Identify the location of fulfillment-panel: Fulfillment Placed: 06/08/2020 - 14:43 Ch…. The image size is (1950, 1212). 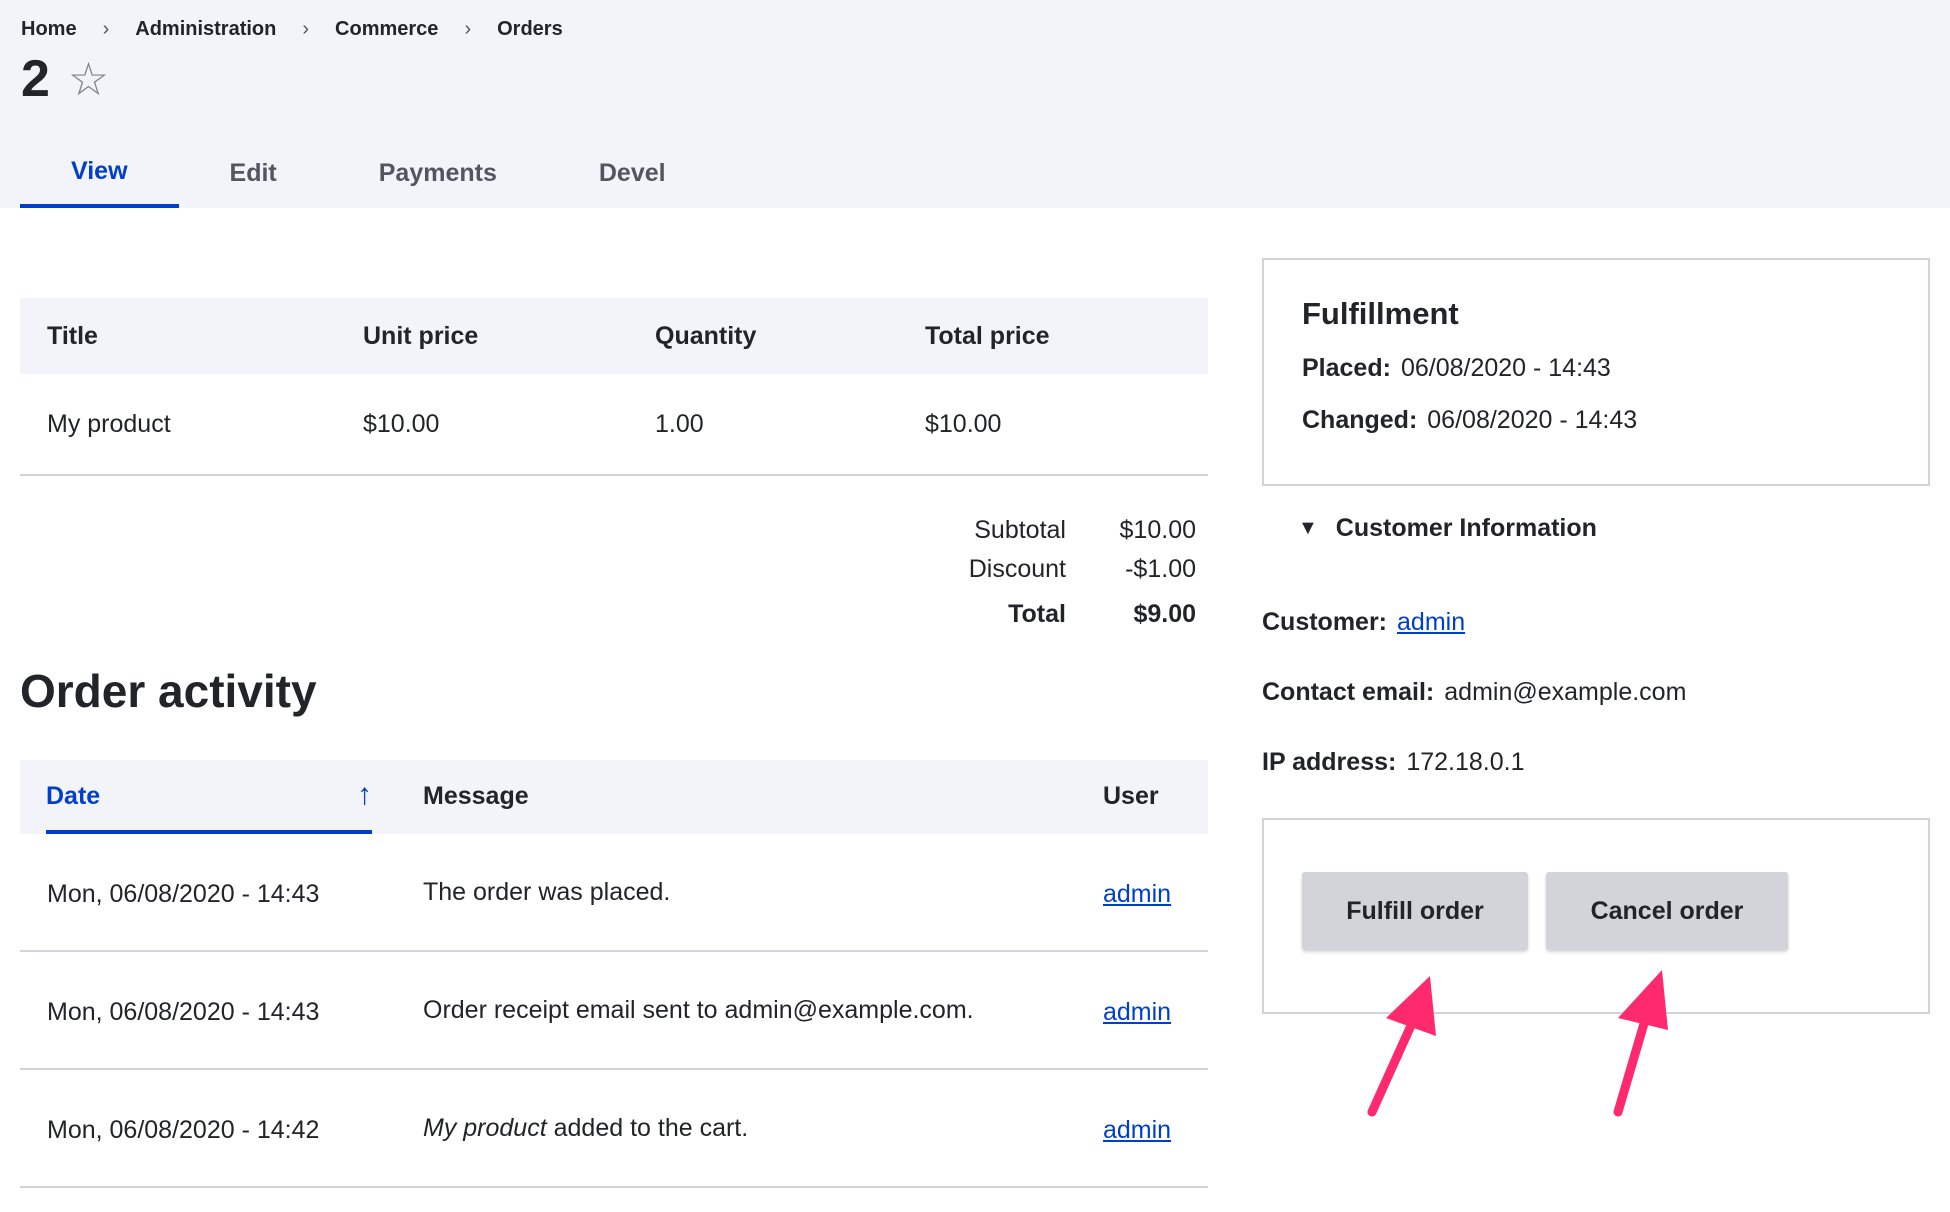
(1596, 372).